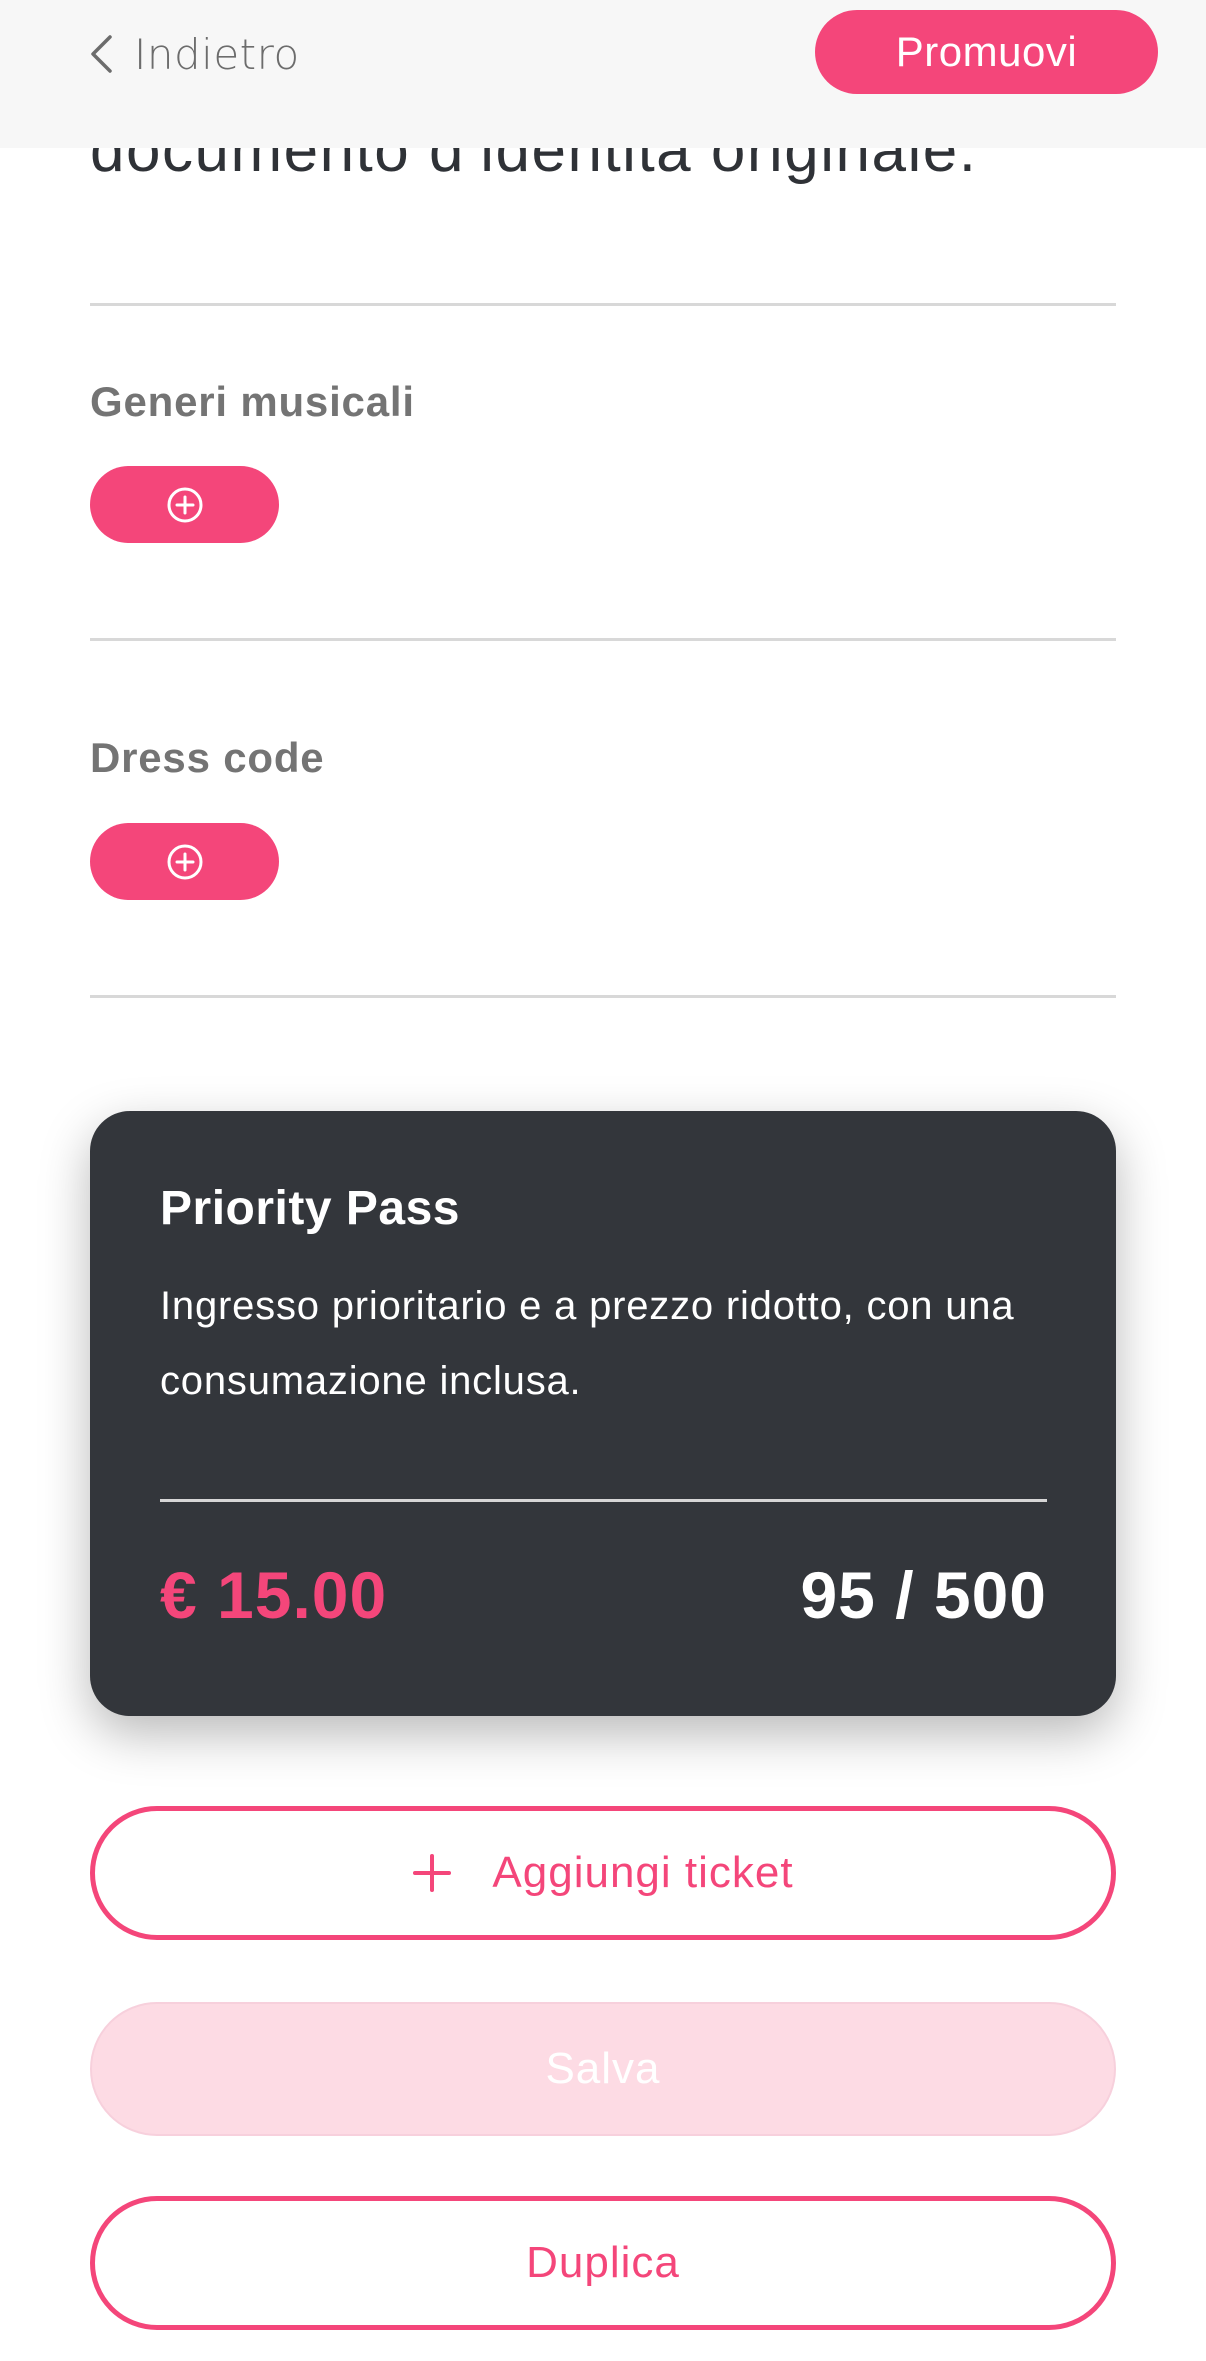  What do you see at coordinates (310, 1208) in the screenshot?
I see `ticket-name: Priority Pass` at bounding box center [310, 1208].